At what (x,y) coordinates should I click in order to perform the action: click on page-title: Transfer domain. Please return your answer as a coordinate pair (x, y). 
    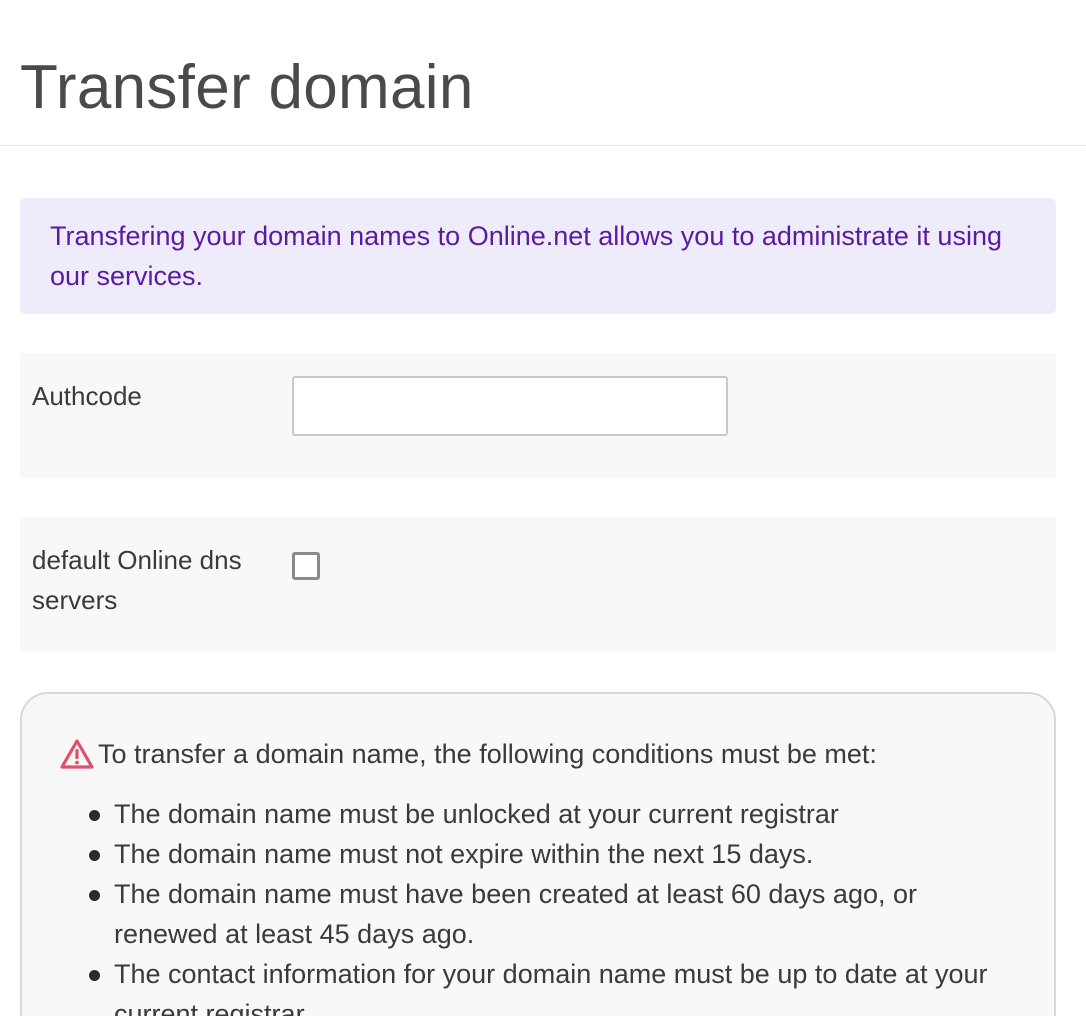
    Looking at the image, I should click on (247, 87).